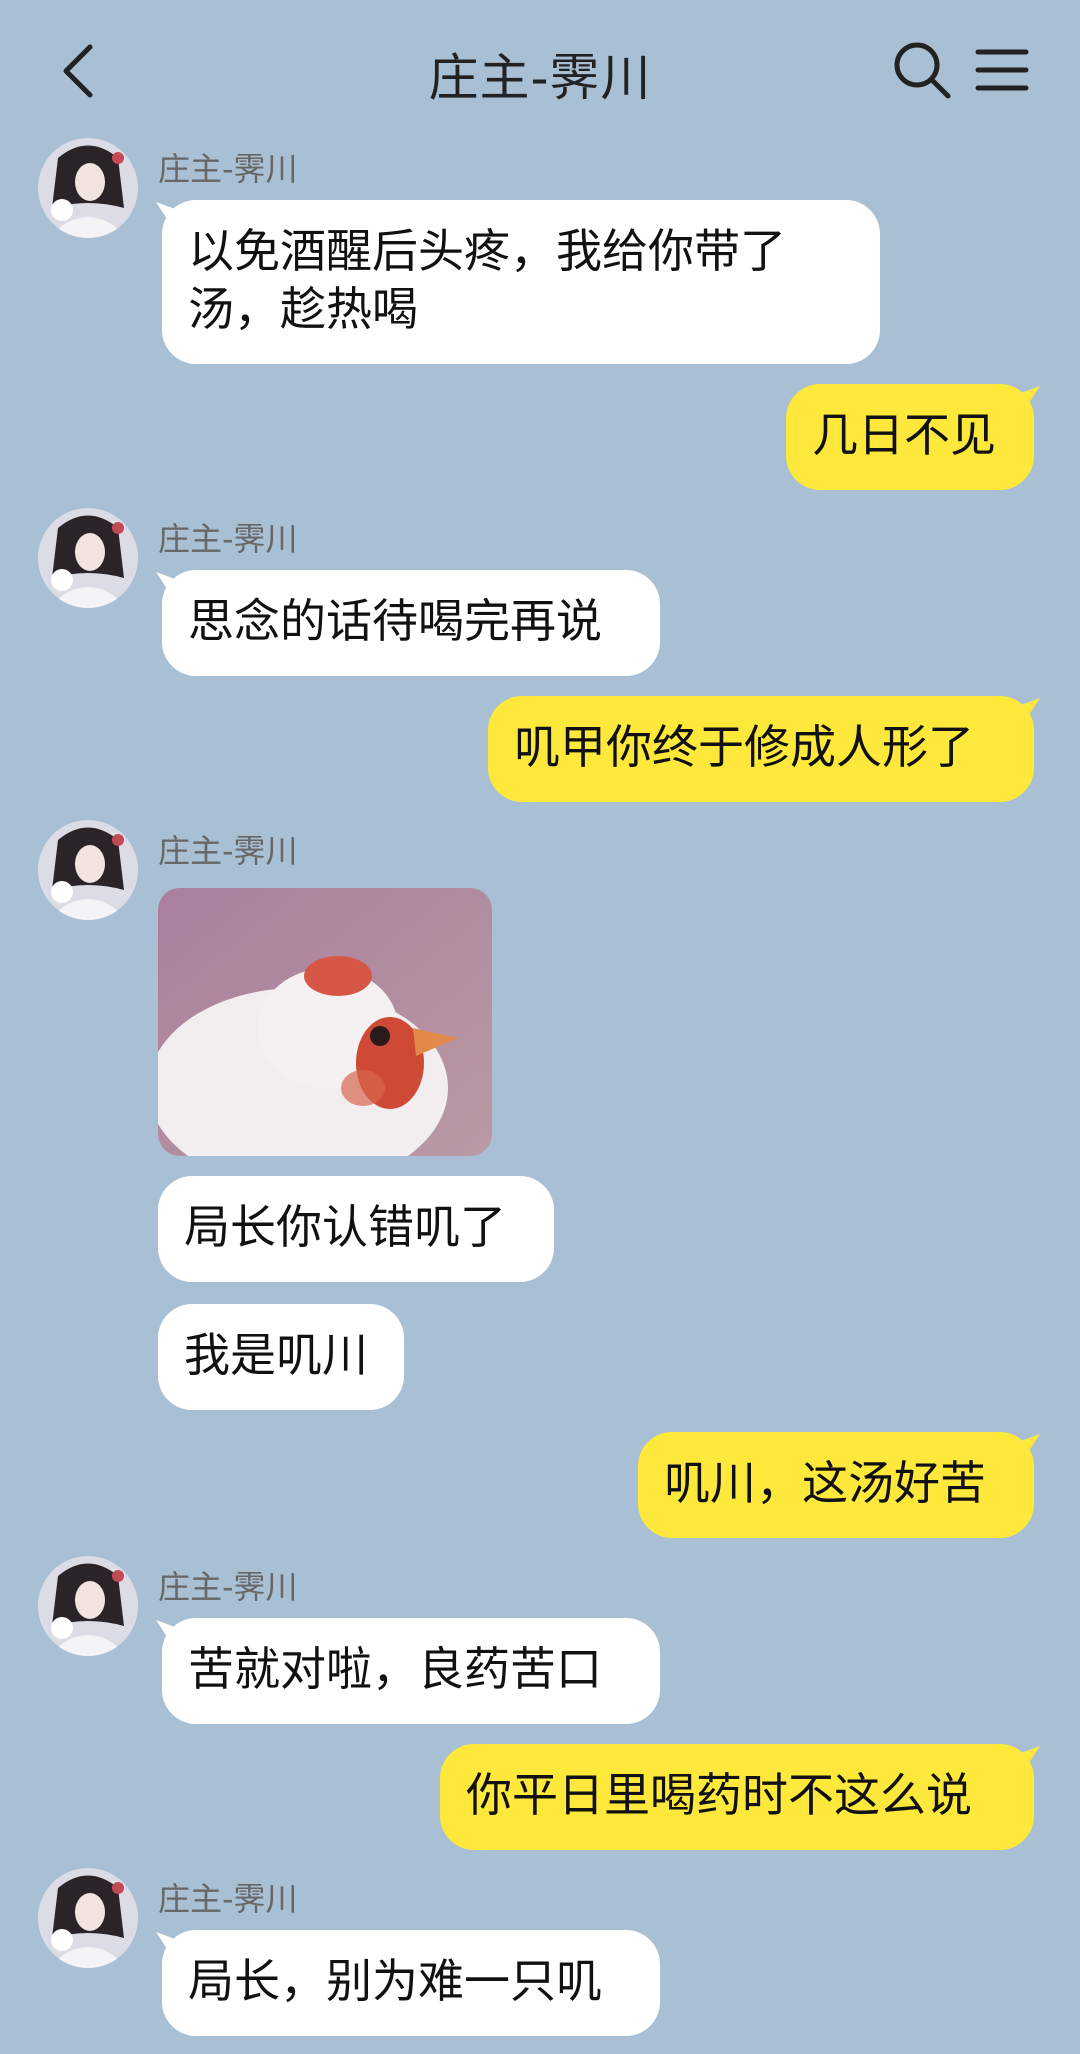  I want to click on message-bubble-outgoing: 几日不见, so click(910, 437).